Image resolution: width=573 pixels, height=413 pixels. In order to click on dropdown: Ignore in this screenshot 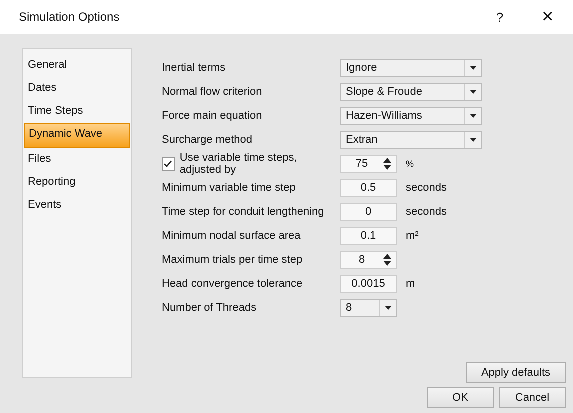, I will do `click(411, 68)`.